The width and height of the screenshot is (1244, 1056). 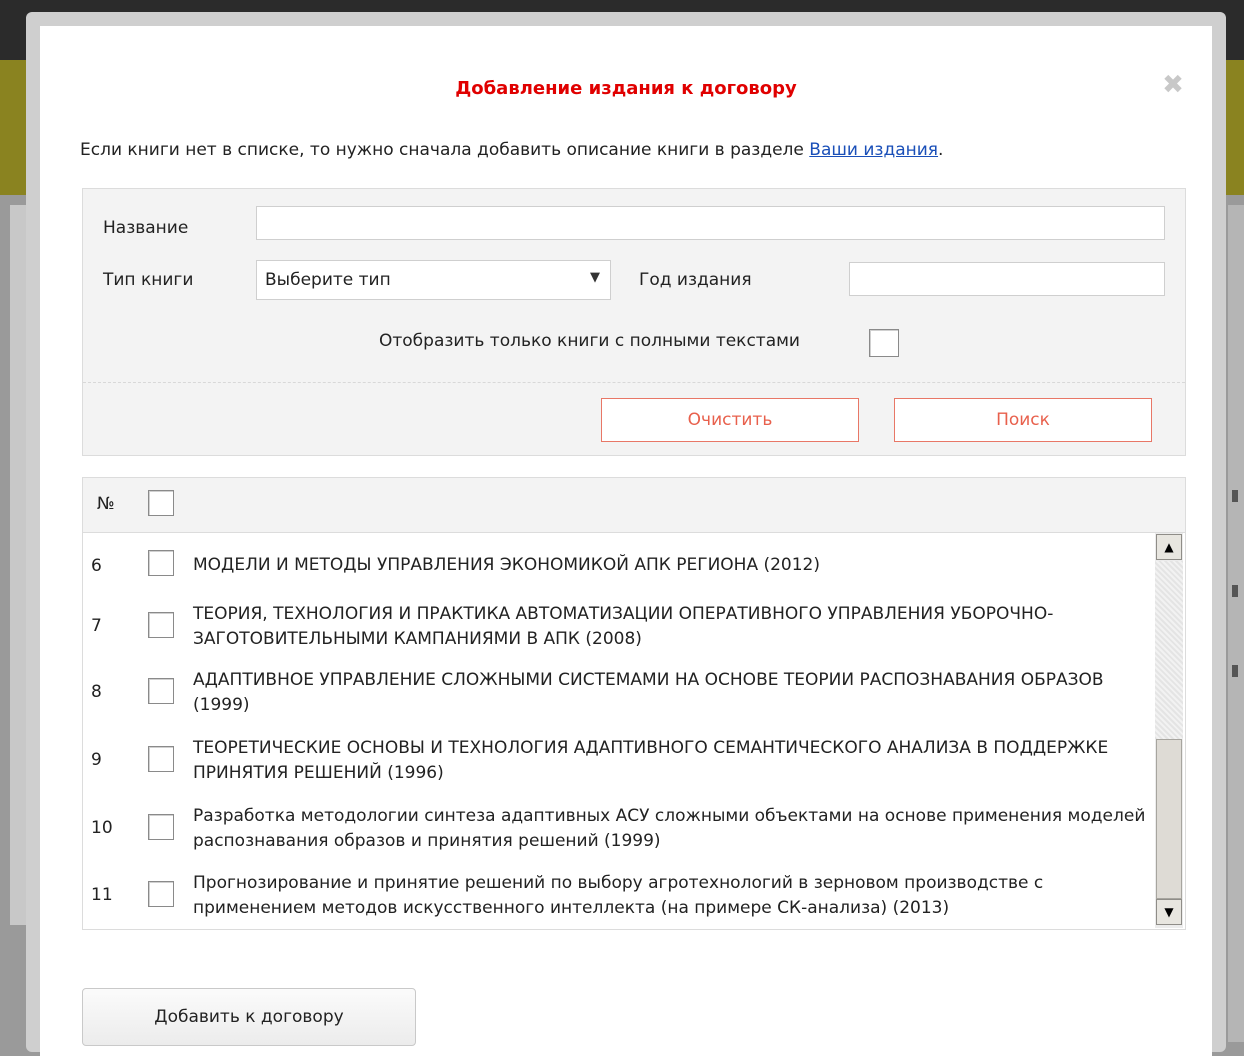 What do you see at coordinates (634, 505) in the screenshot?
I see `table-header: №` at bounding box center [634, 505].